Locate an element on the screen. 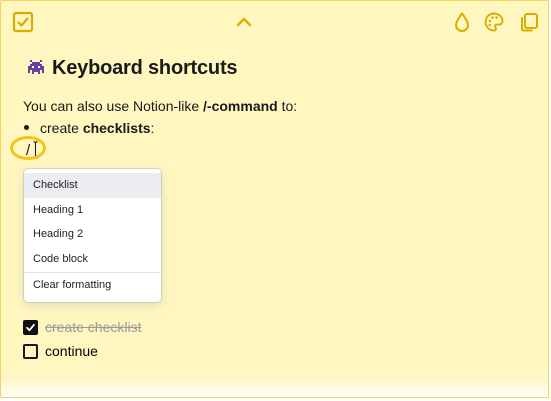 This screenshot has width=551, height=401. menu-item-code-block: Code block is located at coordinates (92, 259).